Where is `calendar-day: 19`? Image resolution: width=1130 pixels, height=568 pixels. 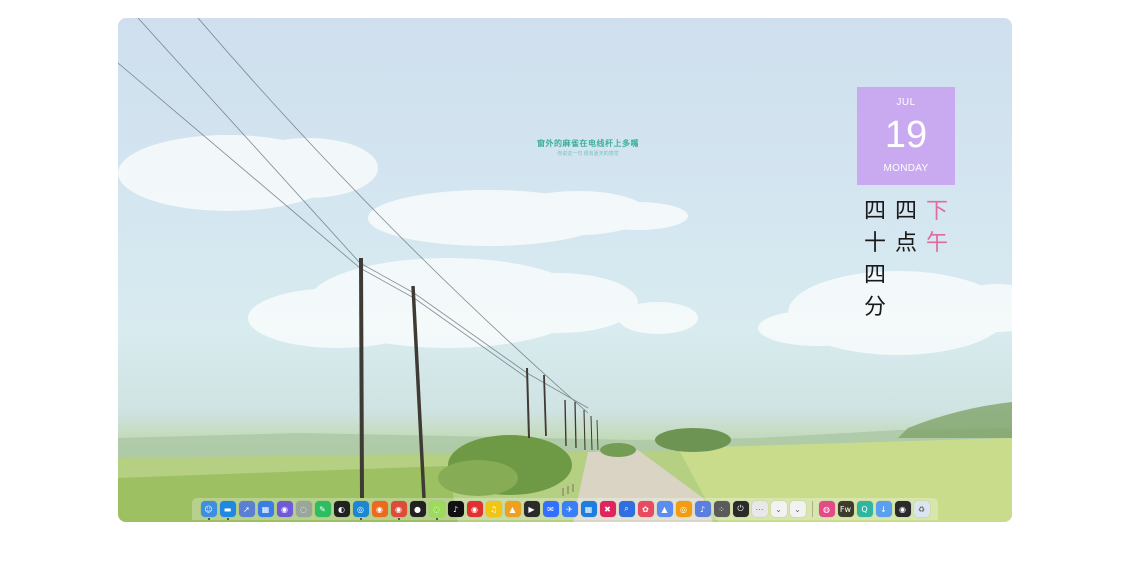 calendar-day: 19 is located at coordinates (906, 135).